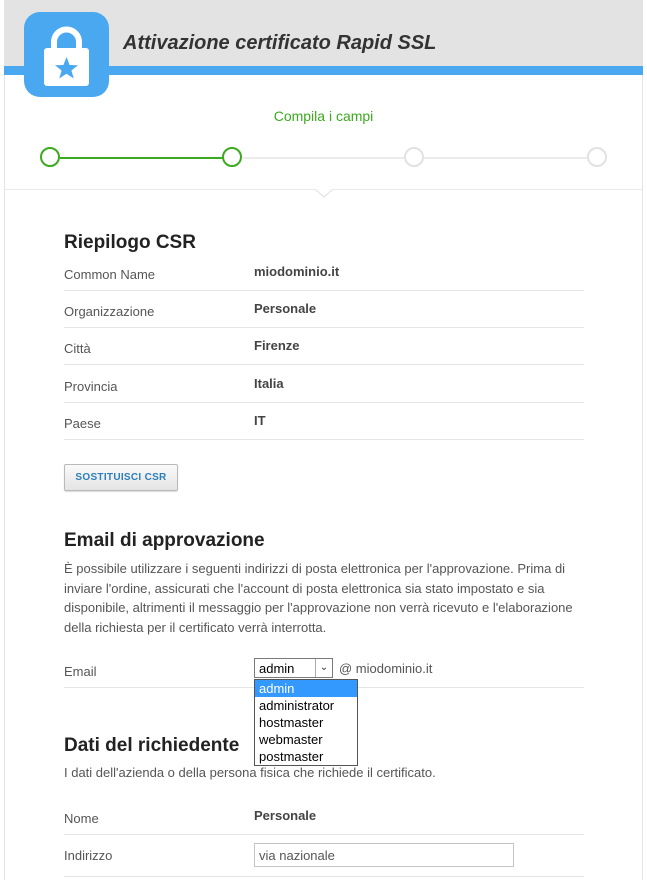 The width and height of the screenshot is (647, 880). What do you see at coordinates (109, 311) in the screenshot?
I see `csr-row-label: Organizzazione` at bounding box center [109, 311].